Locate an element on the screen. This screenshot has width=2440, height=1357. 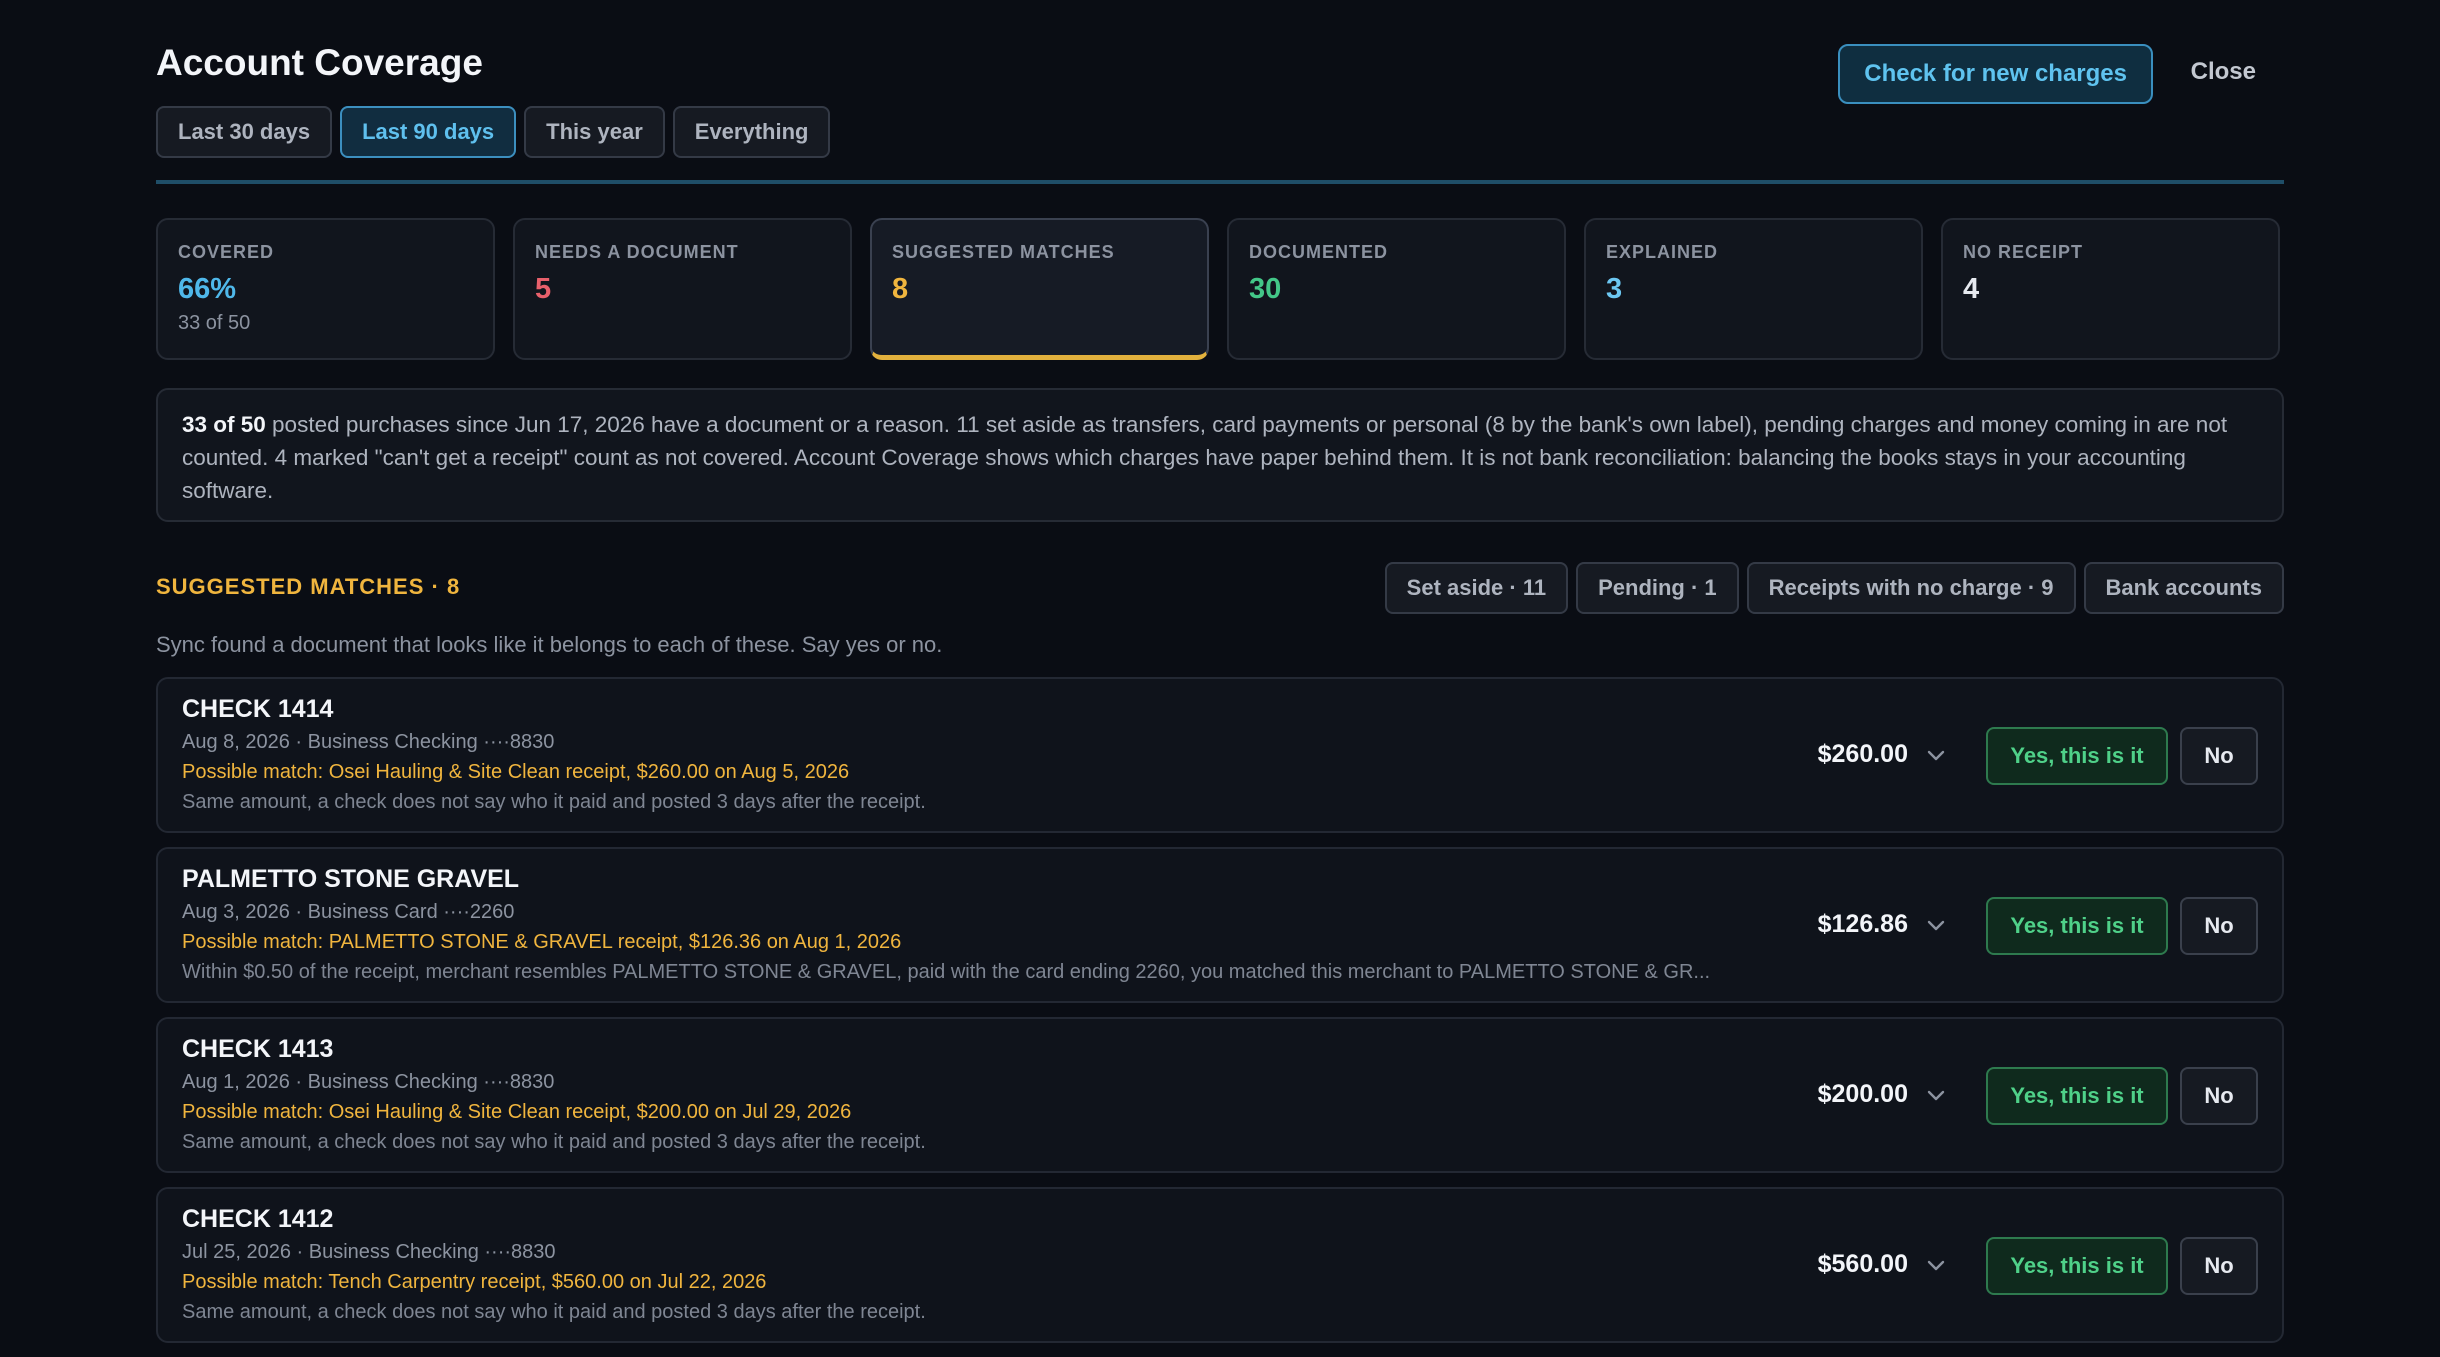
charge-amount: $126.86 is located at coordinates (1862, 924).